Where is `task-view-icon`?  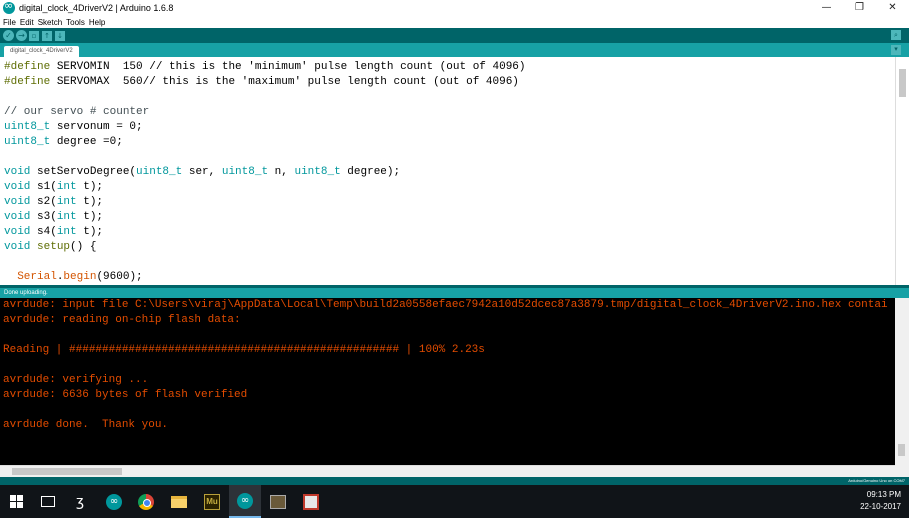 task-view-icon is located at coordinates (48, 501).